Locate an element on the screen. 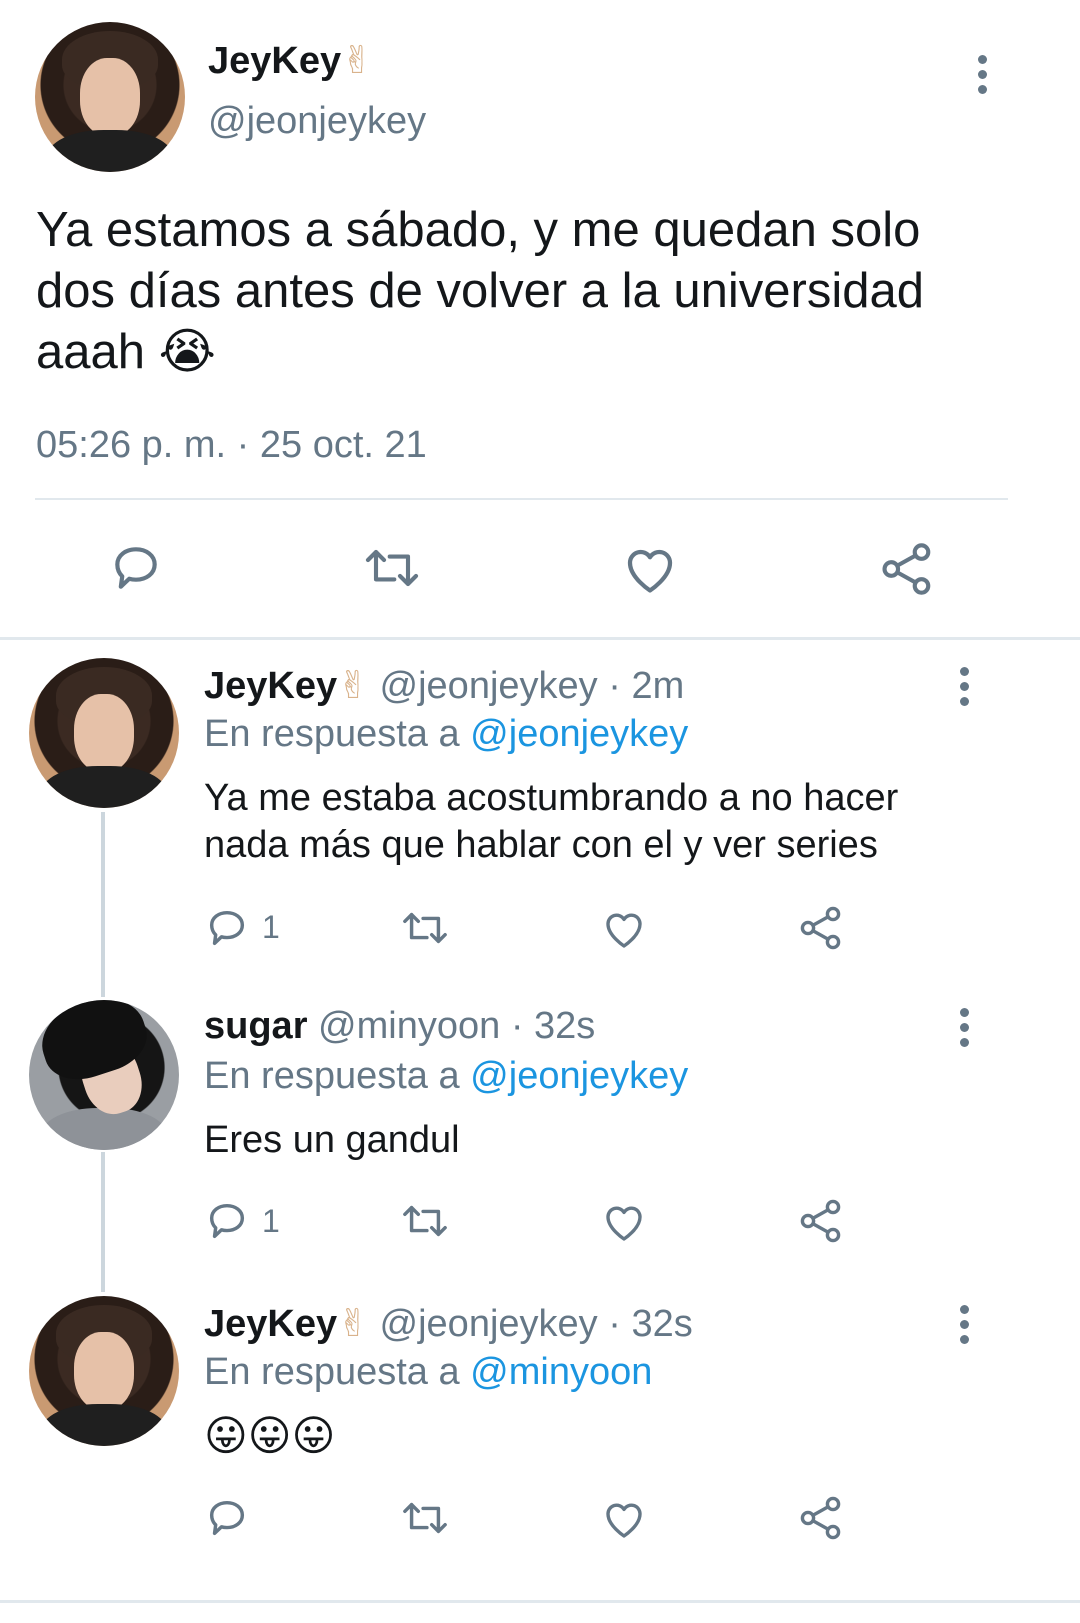  bottom-divider is located at coordinates (540, 1601).